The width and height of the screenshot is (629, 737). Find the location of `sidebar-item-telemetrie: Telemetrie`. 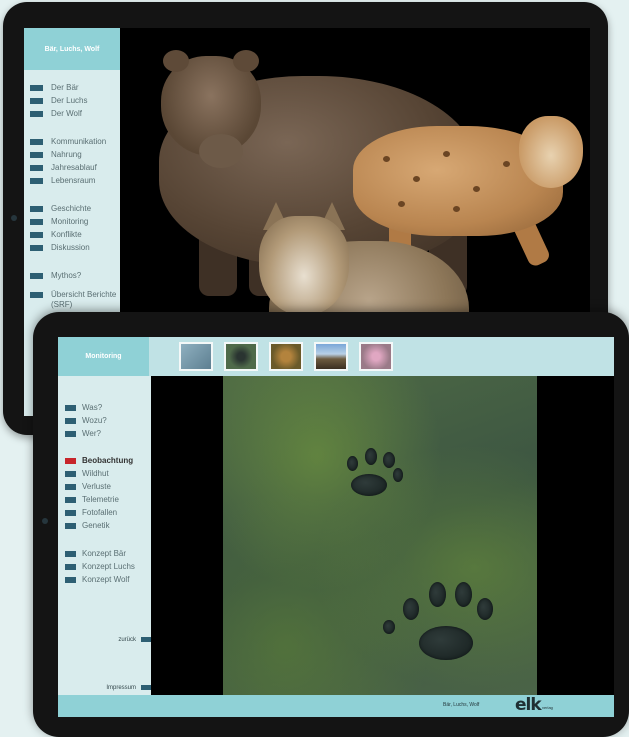

sidebar-item-telemetrie: Telemetrie is located at coordinates (92, 499).